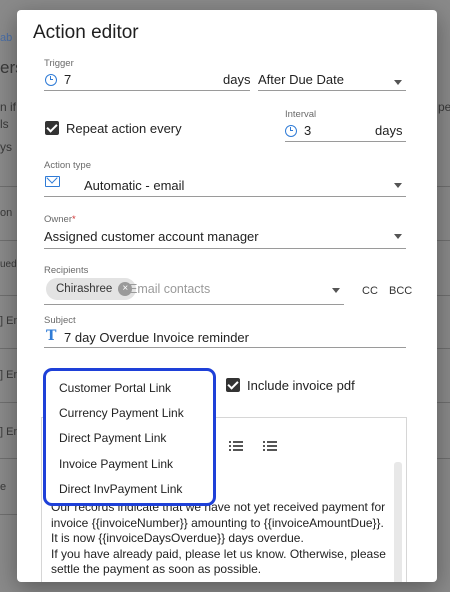 The image size is (450, 592). Describe the element at coordinates (151, 236) in the screenshot. I see `owner-select: Assigned customer account manager` at that location.